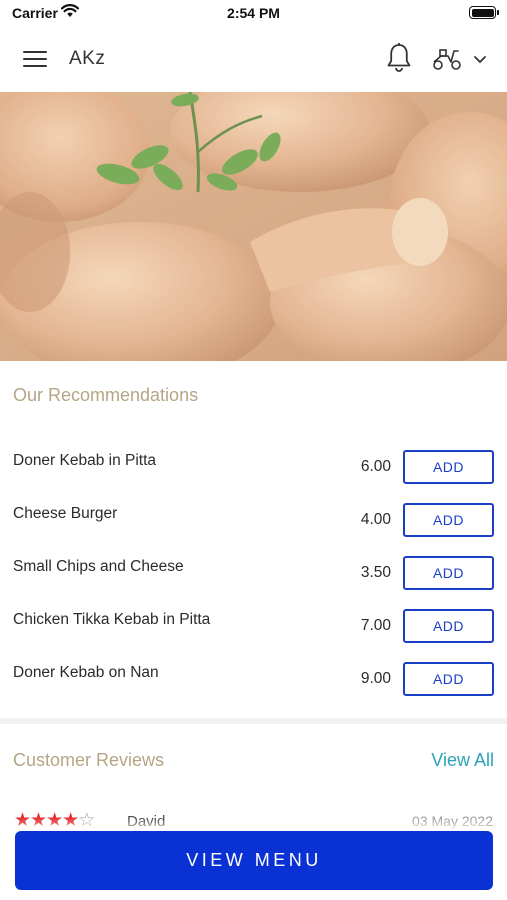 This screenshot has width=507, height=900. I want to click on item-name: Doner Kebab on Nan, so click(86, 672).